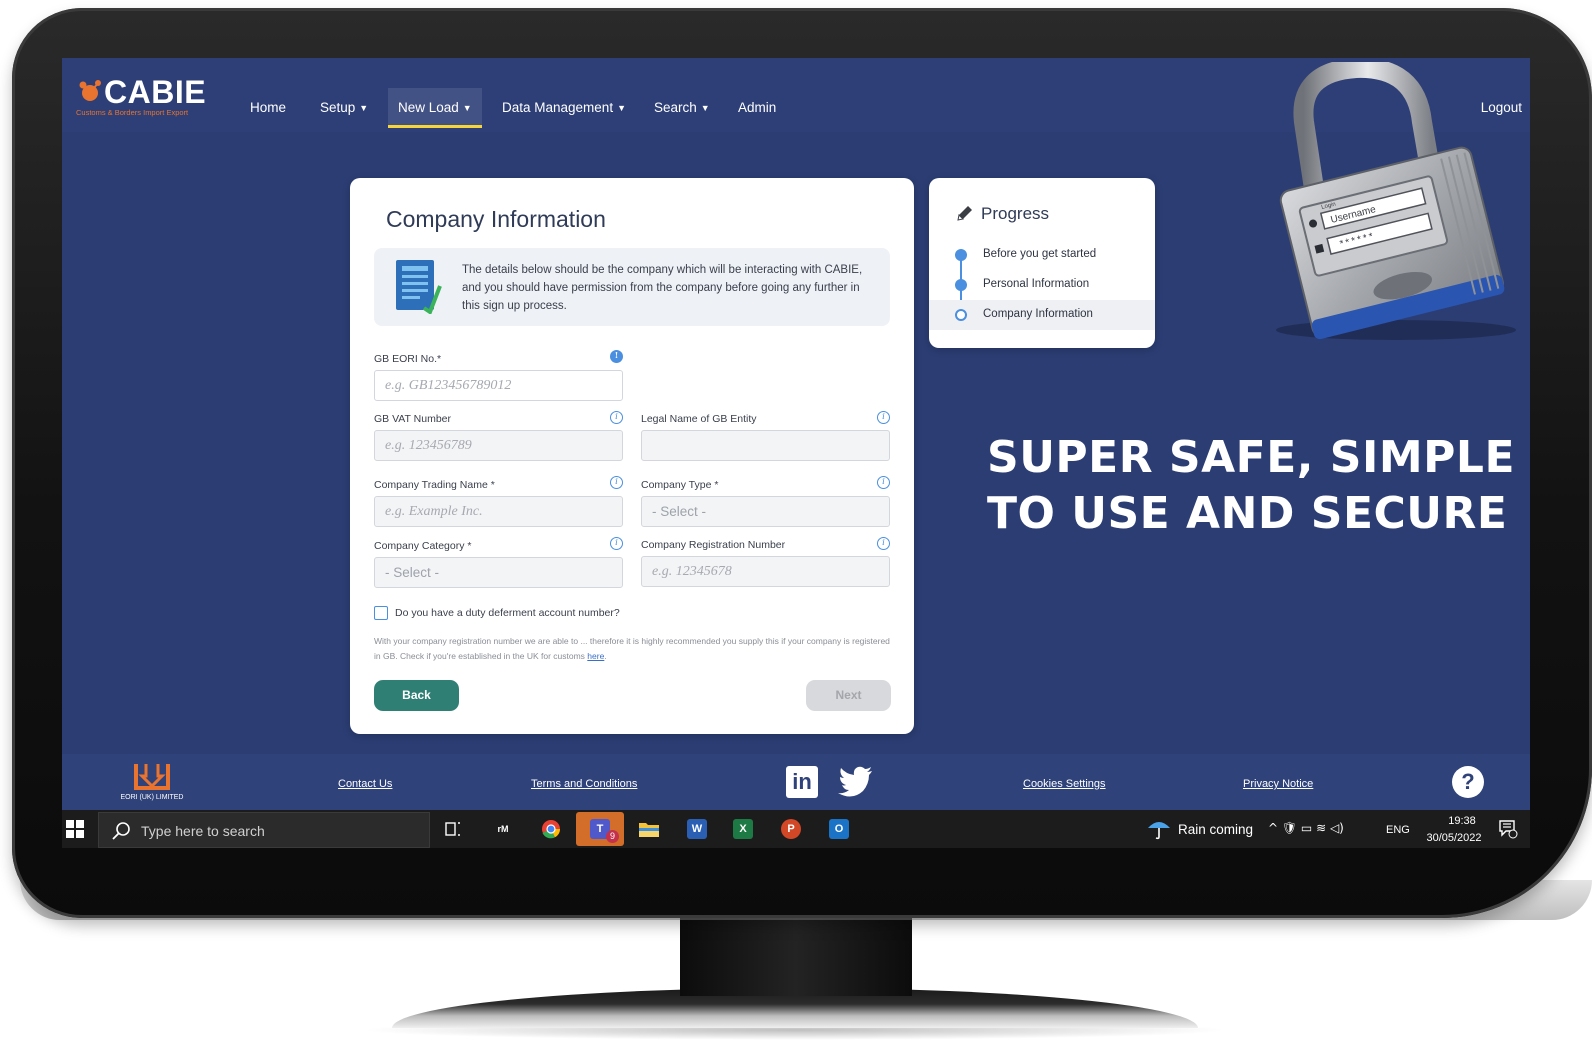  Describe the element at coordinates (1508, 829) in the screenshot. I see `notification-icon` at that location.